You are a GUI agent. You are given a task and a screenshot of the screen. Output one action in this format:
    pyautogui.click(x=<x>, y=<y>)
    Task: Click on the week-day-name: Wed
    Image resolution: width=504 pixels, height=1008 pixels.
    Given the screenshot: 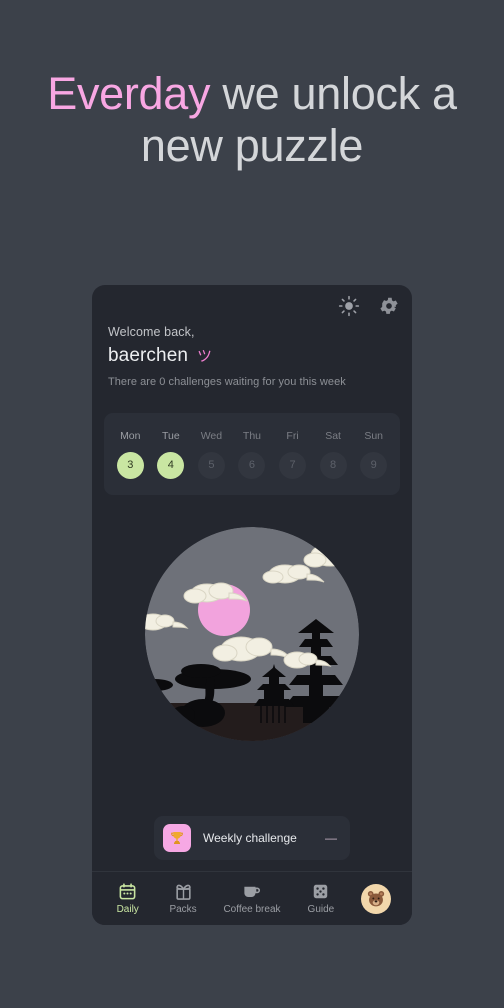 What is the action you would take?
    pyautogui.click(x=211, y=435)
    